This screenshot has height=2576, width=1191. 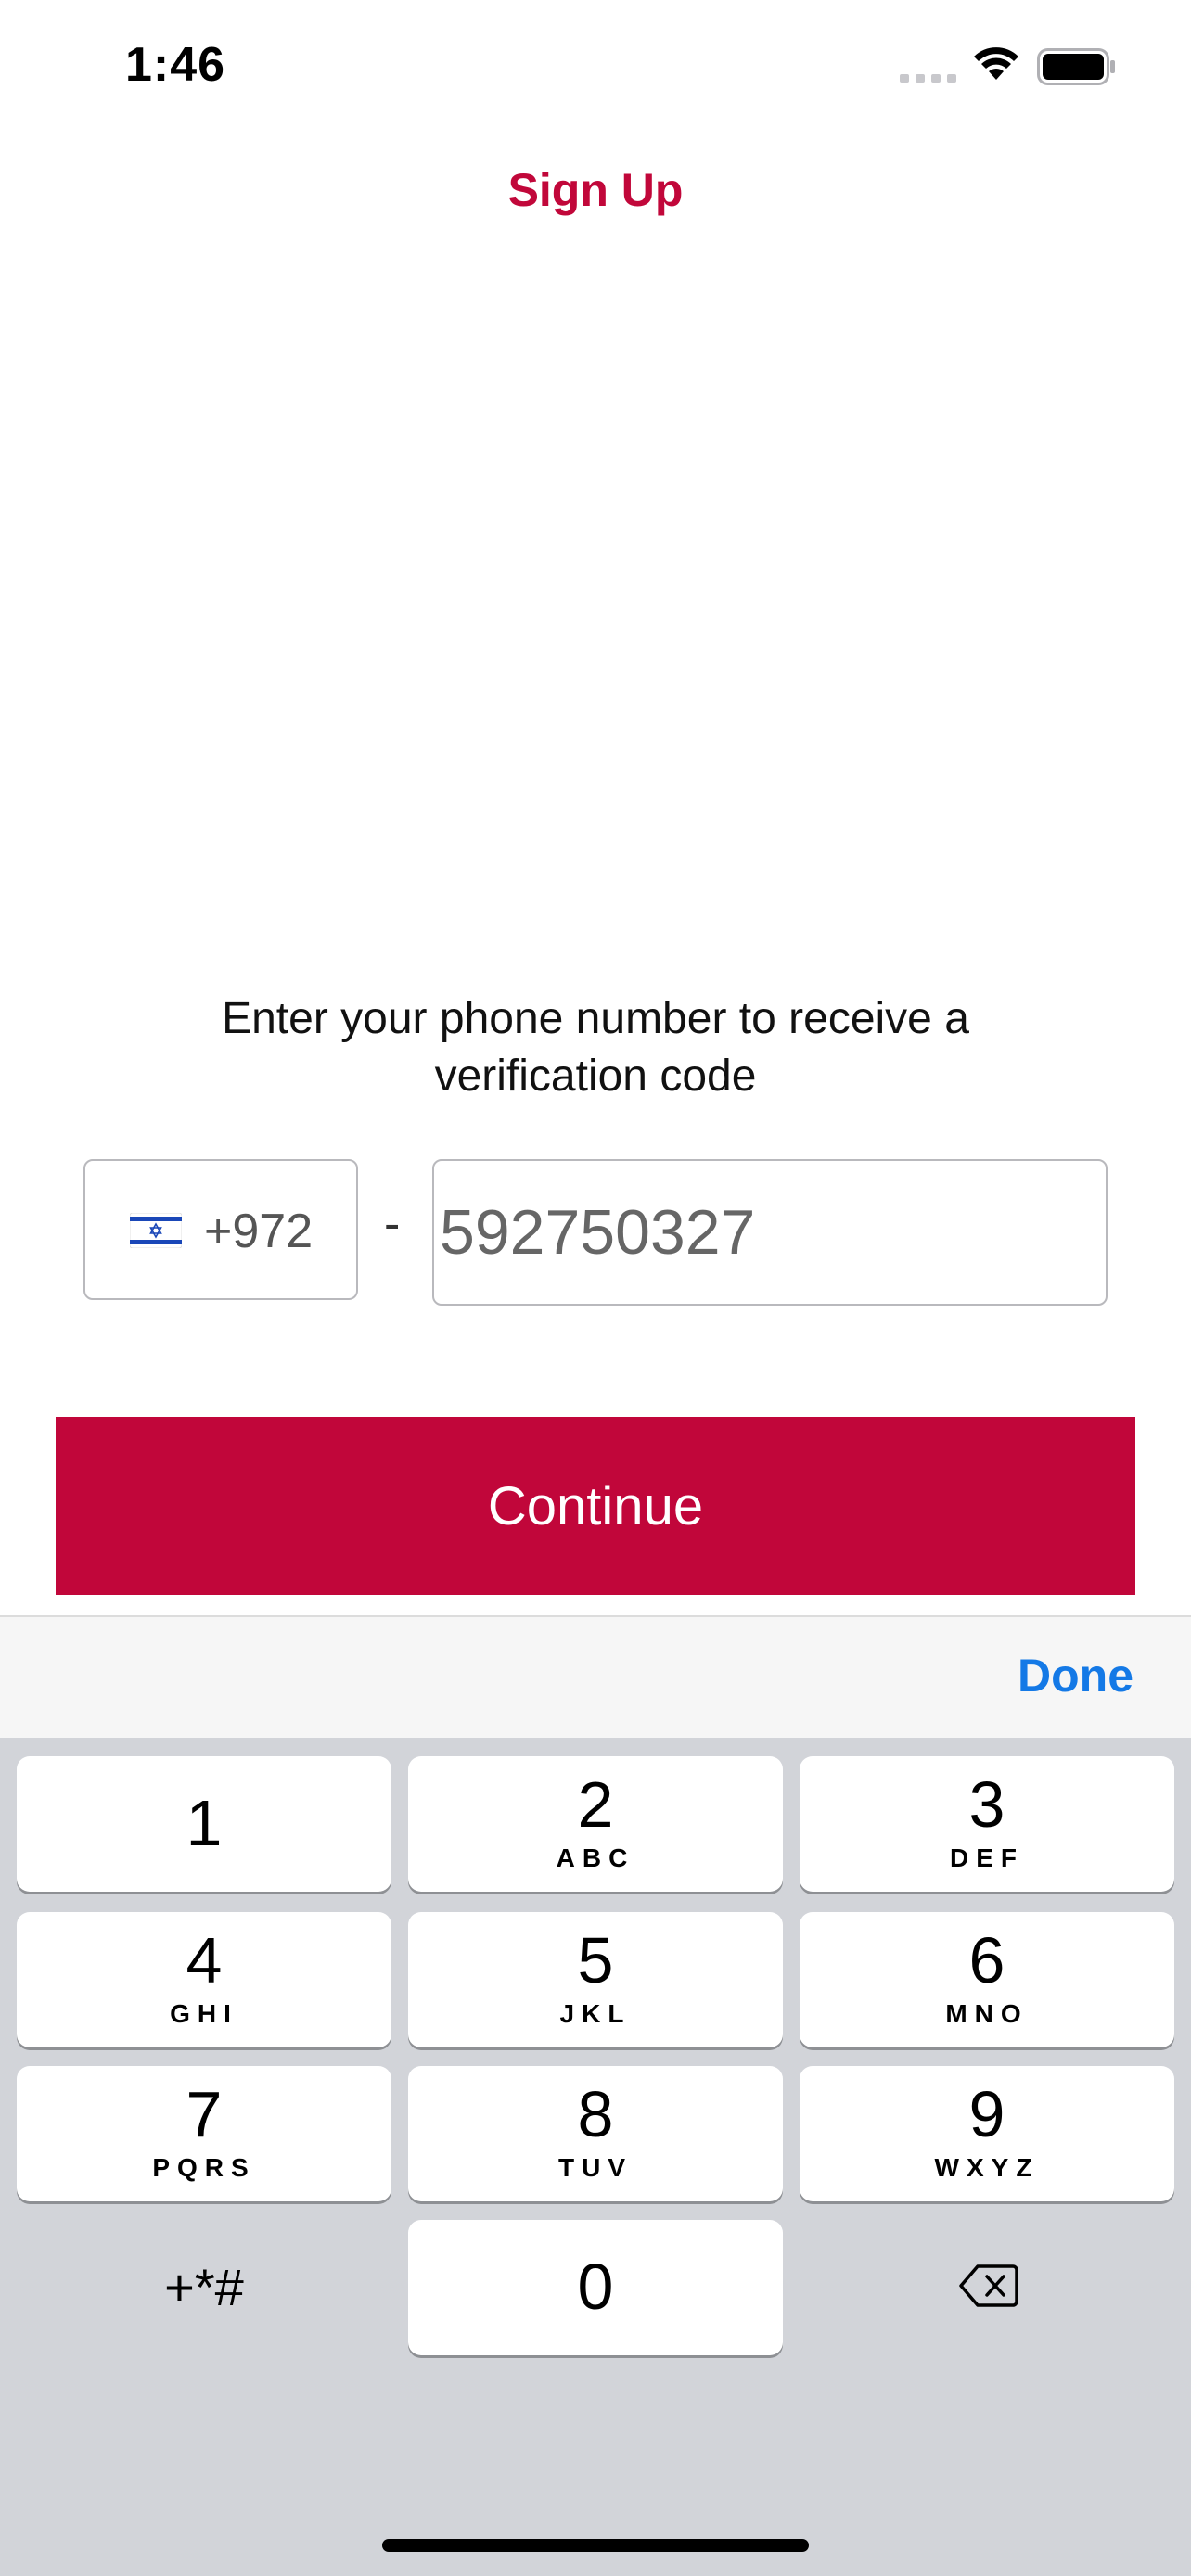 What do you see at coordinates (204, 2167) in the screenshot?
I see `key-letters: PQRS` at bounding box center [204, 2167].